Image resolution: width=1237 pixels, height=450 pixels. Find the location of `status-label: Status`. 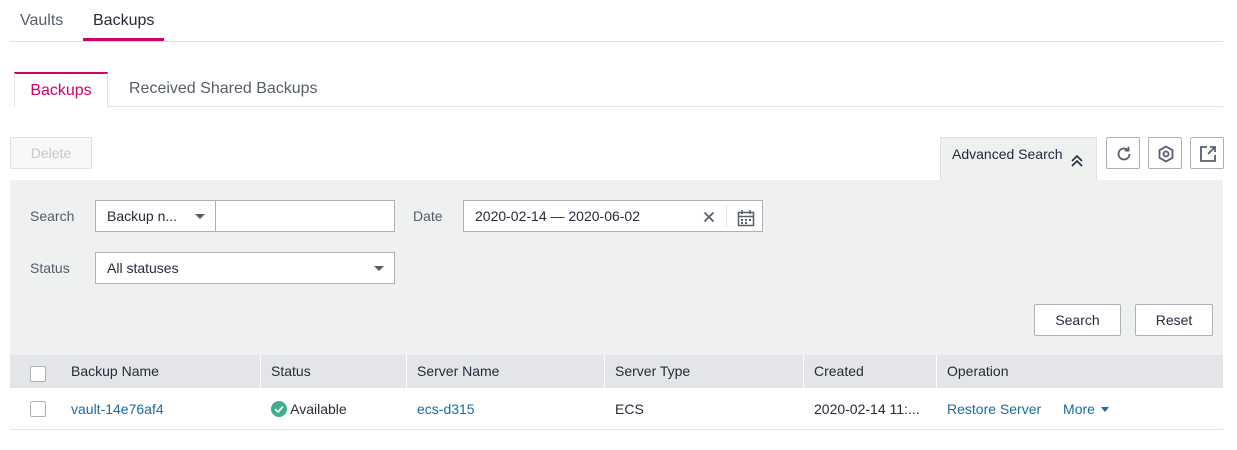

status-label: Status is located at coordinates (50, 268).